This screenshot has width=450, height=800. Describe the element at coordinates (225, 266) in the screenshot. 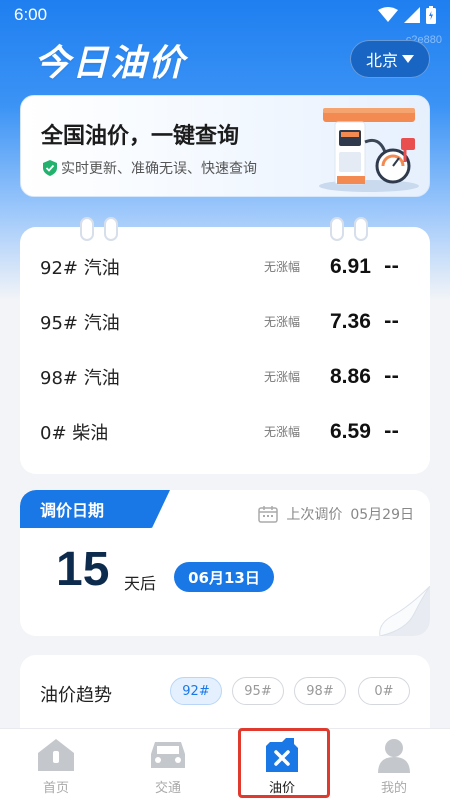

I see `price-row-92: 92# 汽油 无涨幅 6.91 --` at that location.